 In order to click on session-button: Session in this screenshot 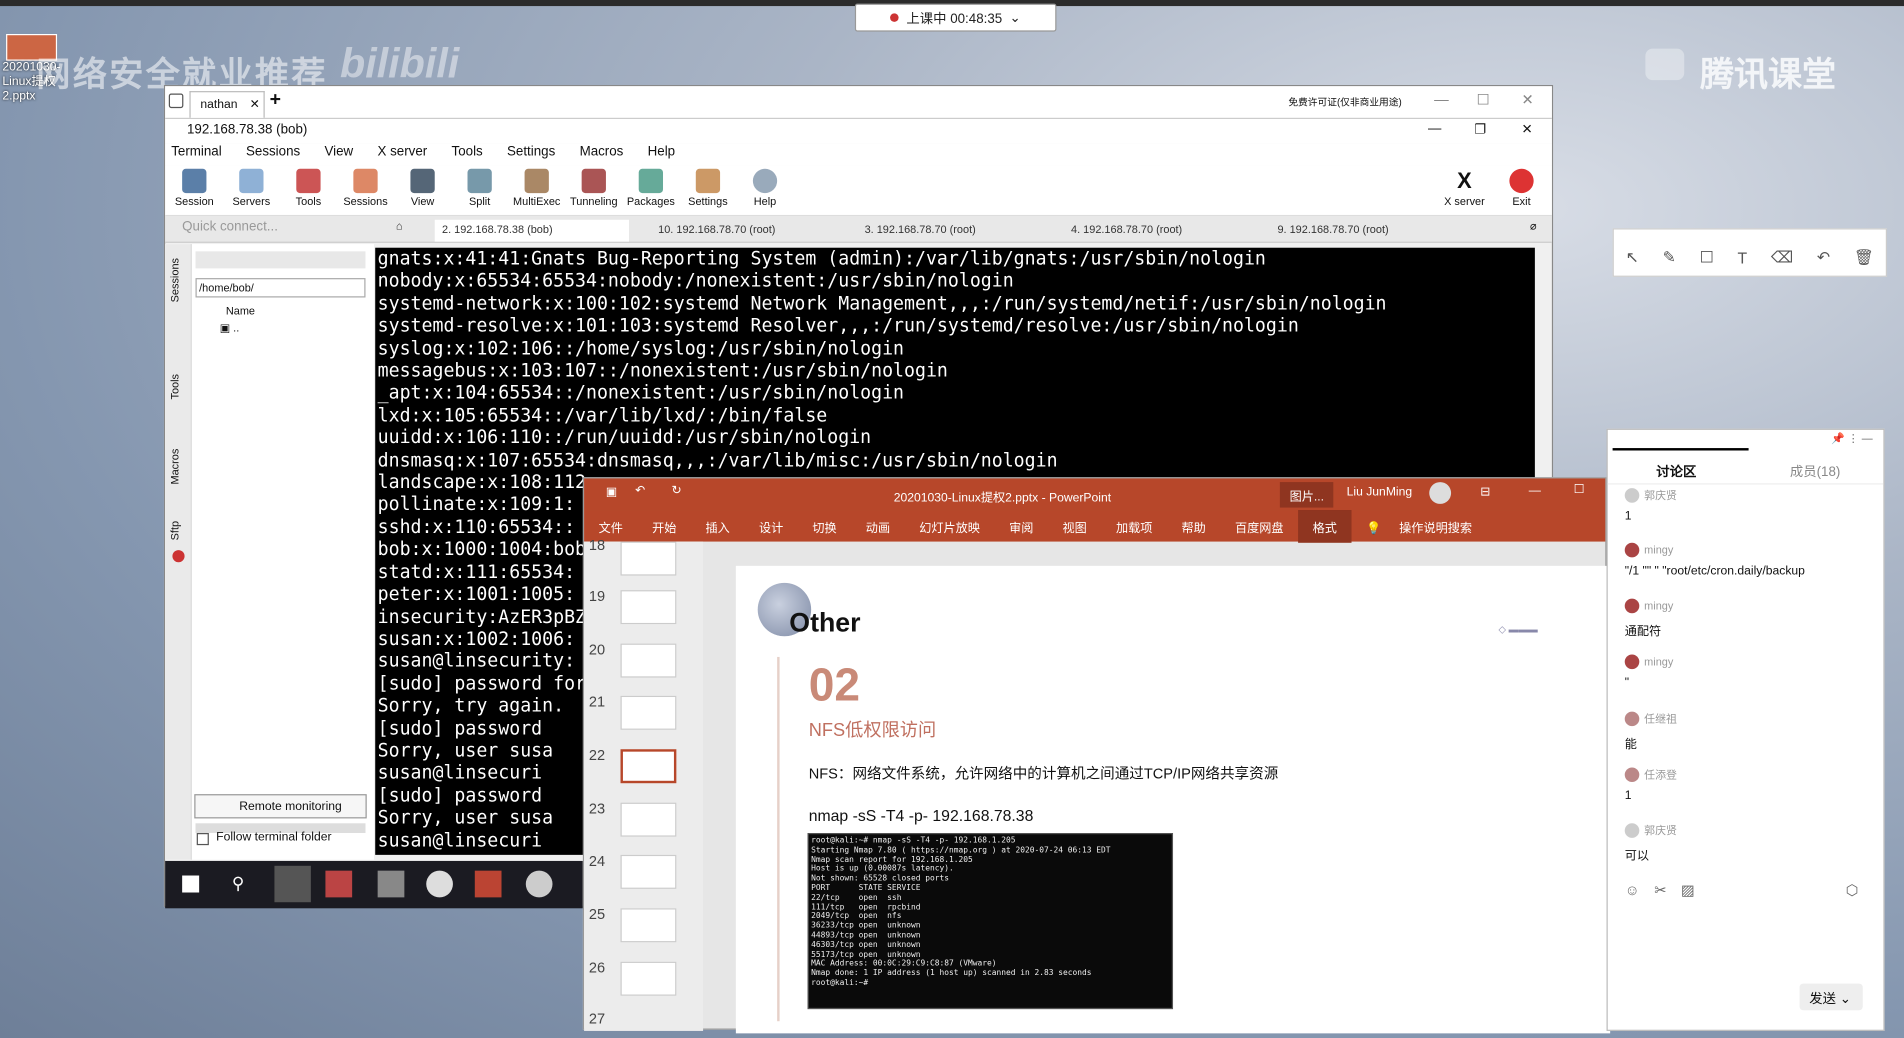, I will do `click(194, 186)`.